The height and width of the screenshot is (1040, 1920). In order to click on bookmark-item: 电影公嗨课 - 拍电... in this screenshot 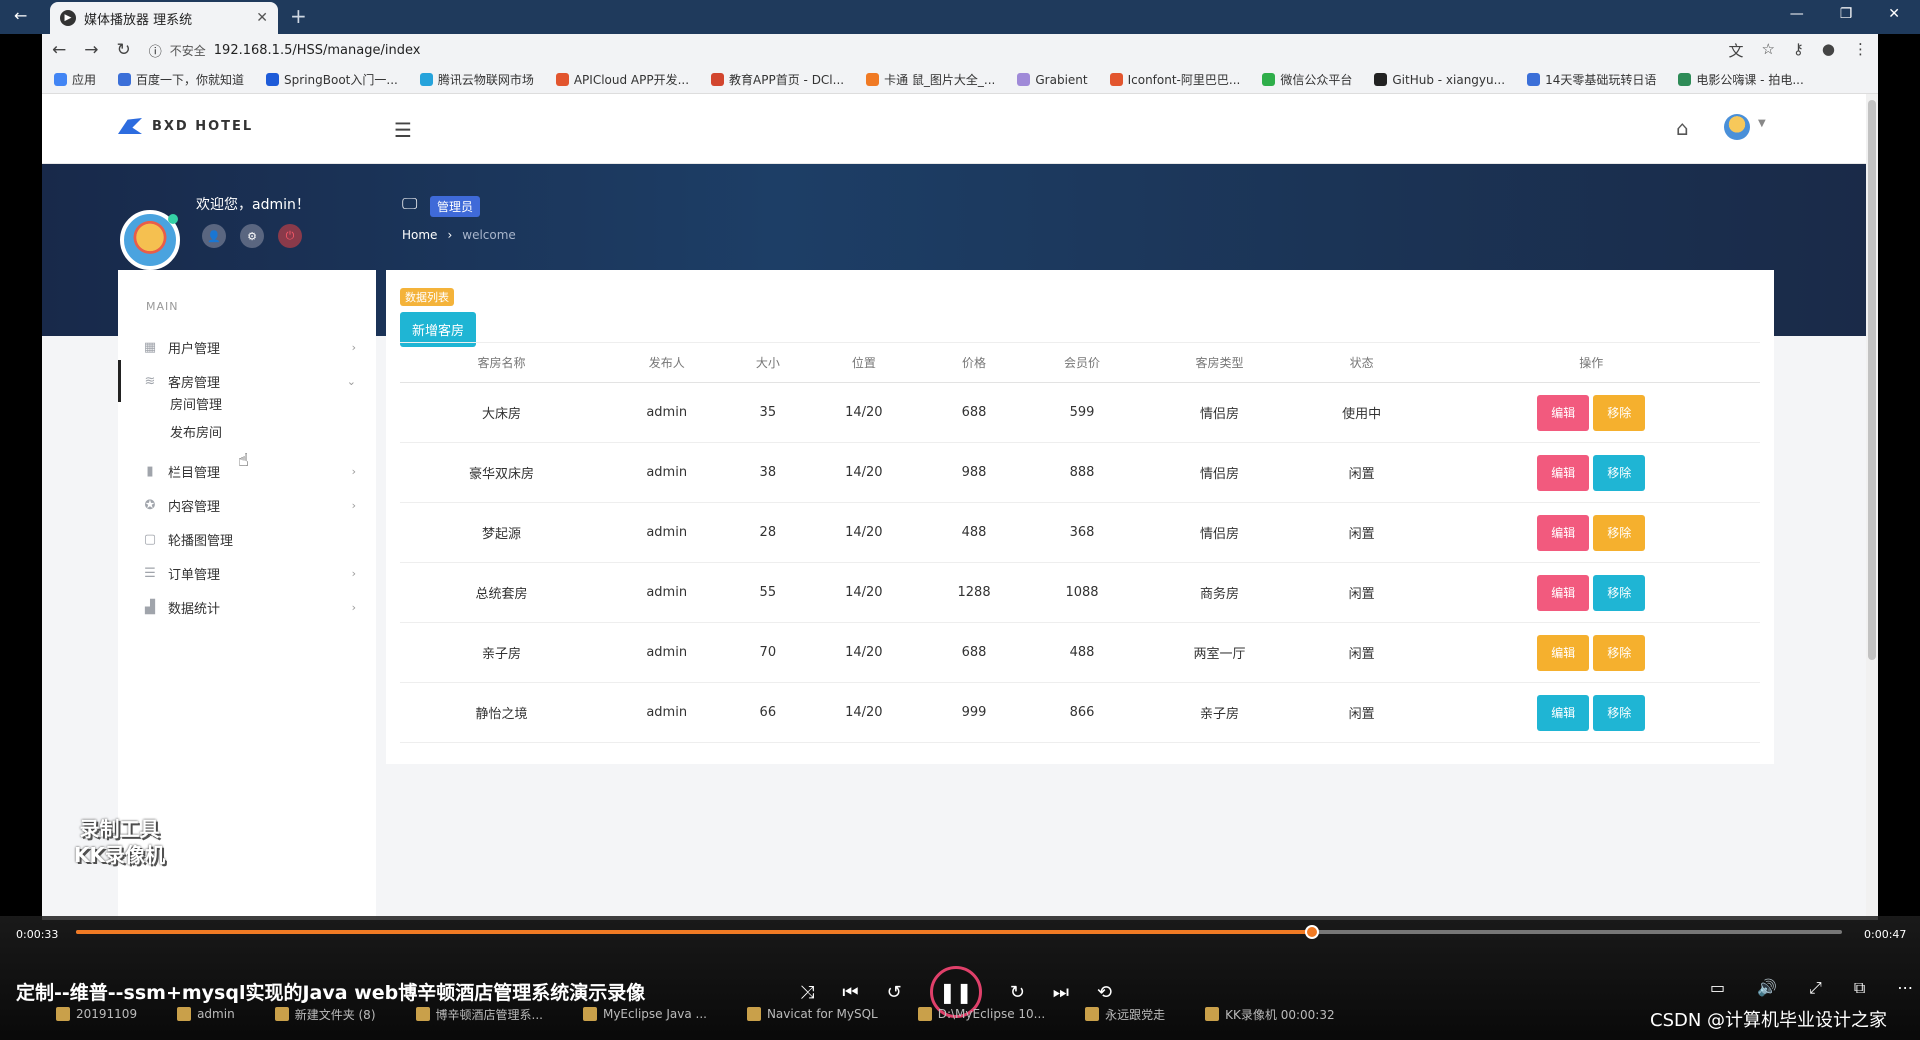, I will do `click(1741, 79)`.